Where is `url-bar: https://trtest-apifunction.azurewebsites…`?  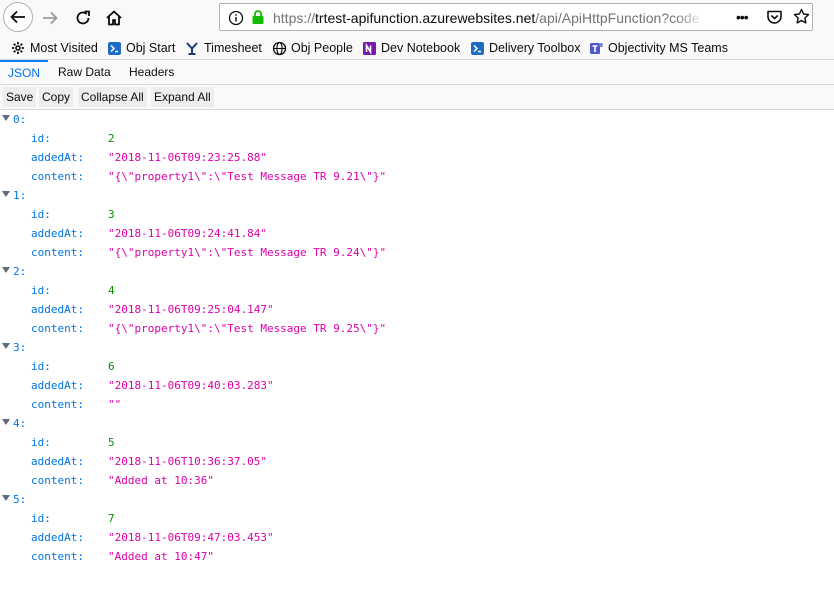
url-bar: https://trtest-apifunction.azurewebsites… is located at coordinates (516, 17).